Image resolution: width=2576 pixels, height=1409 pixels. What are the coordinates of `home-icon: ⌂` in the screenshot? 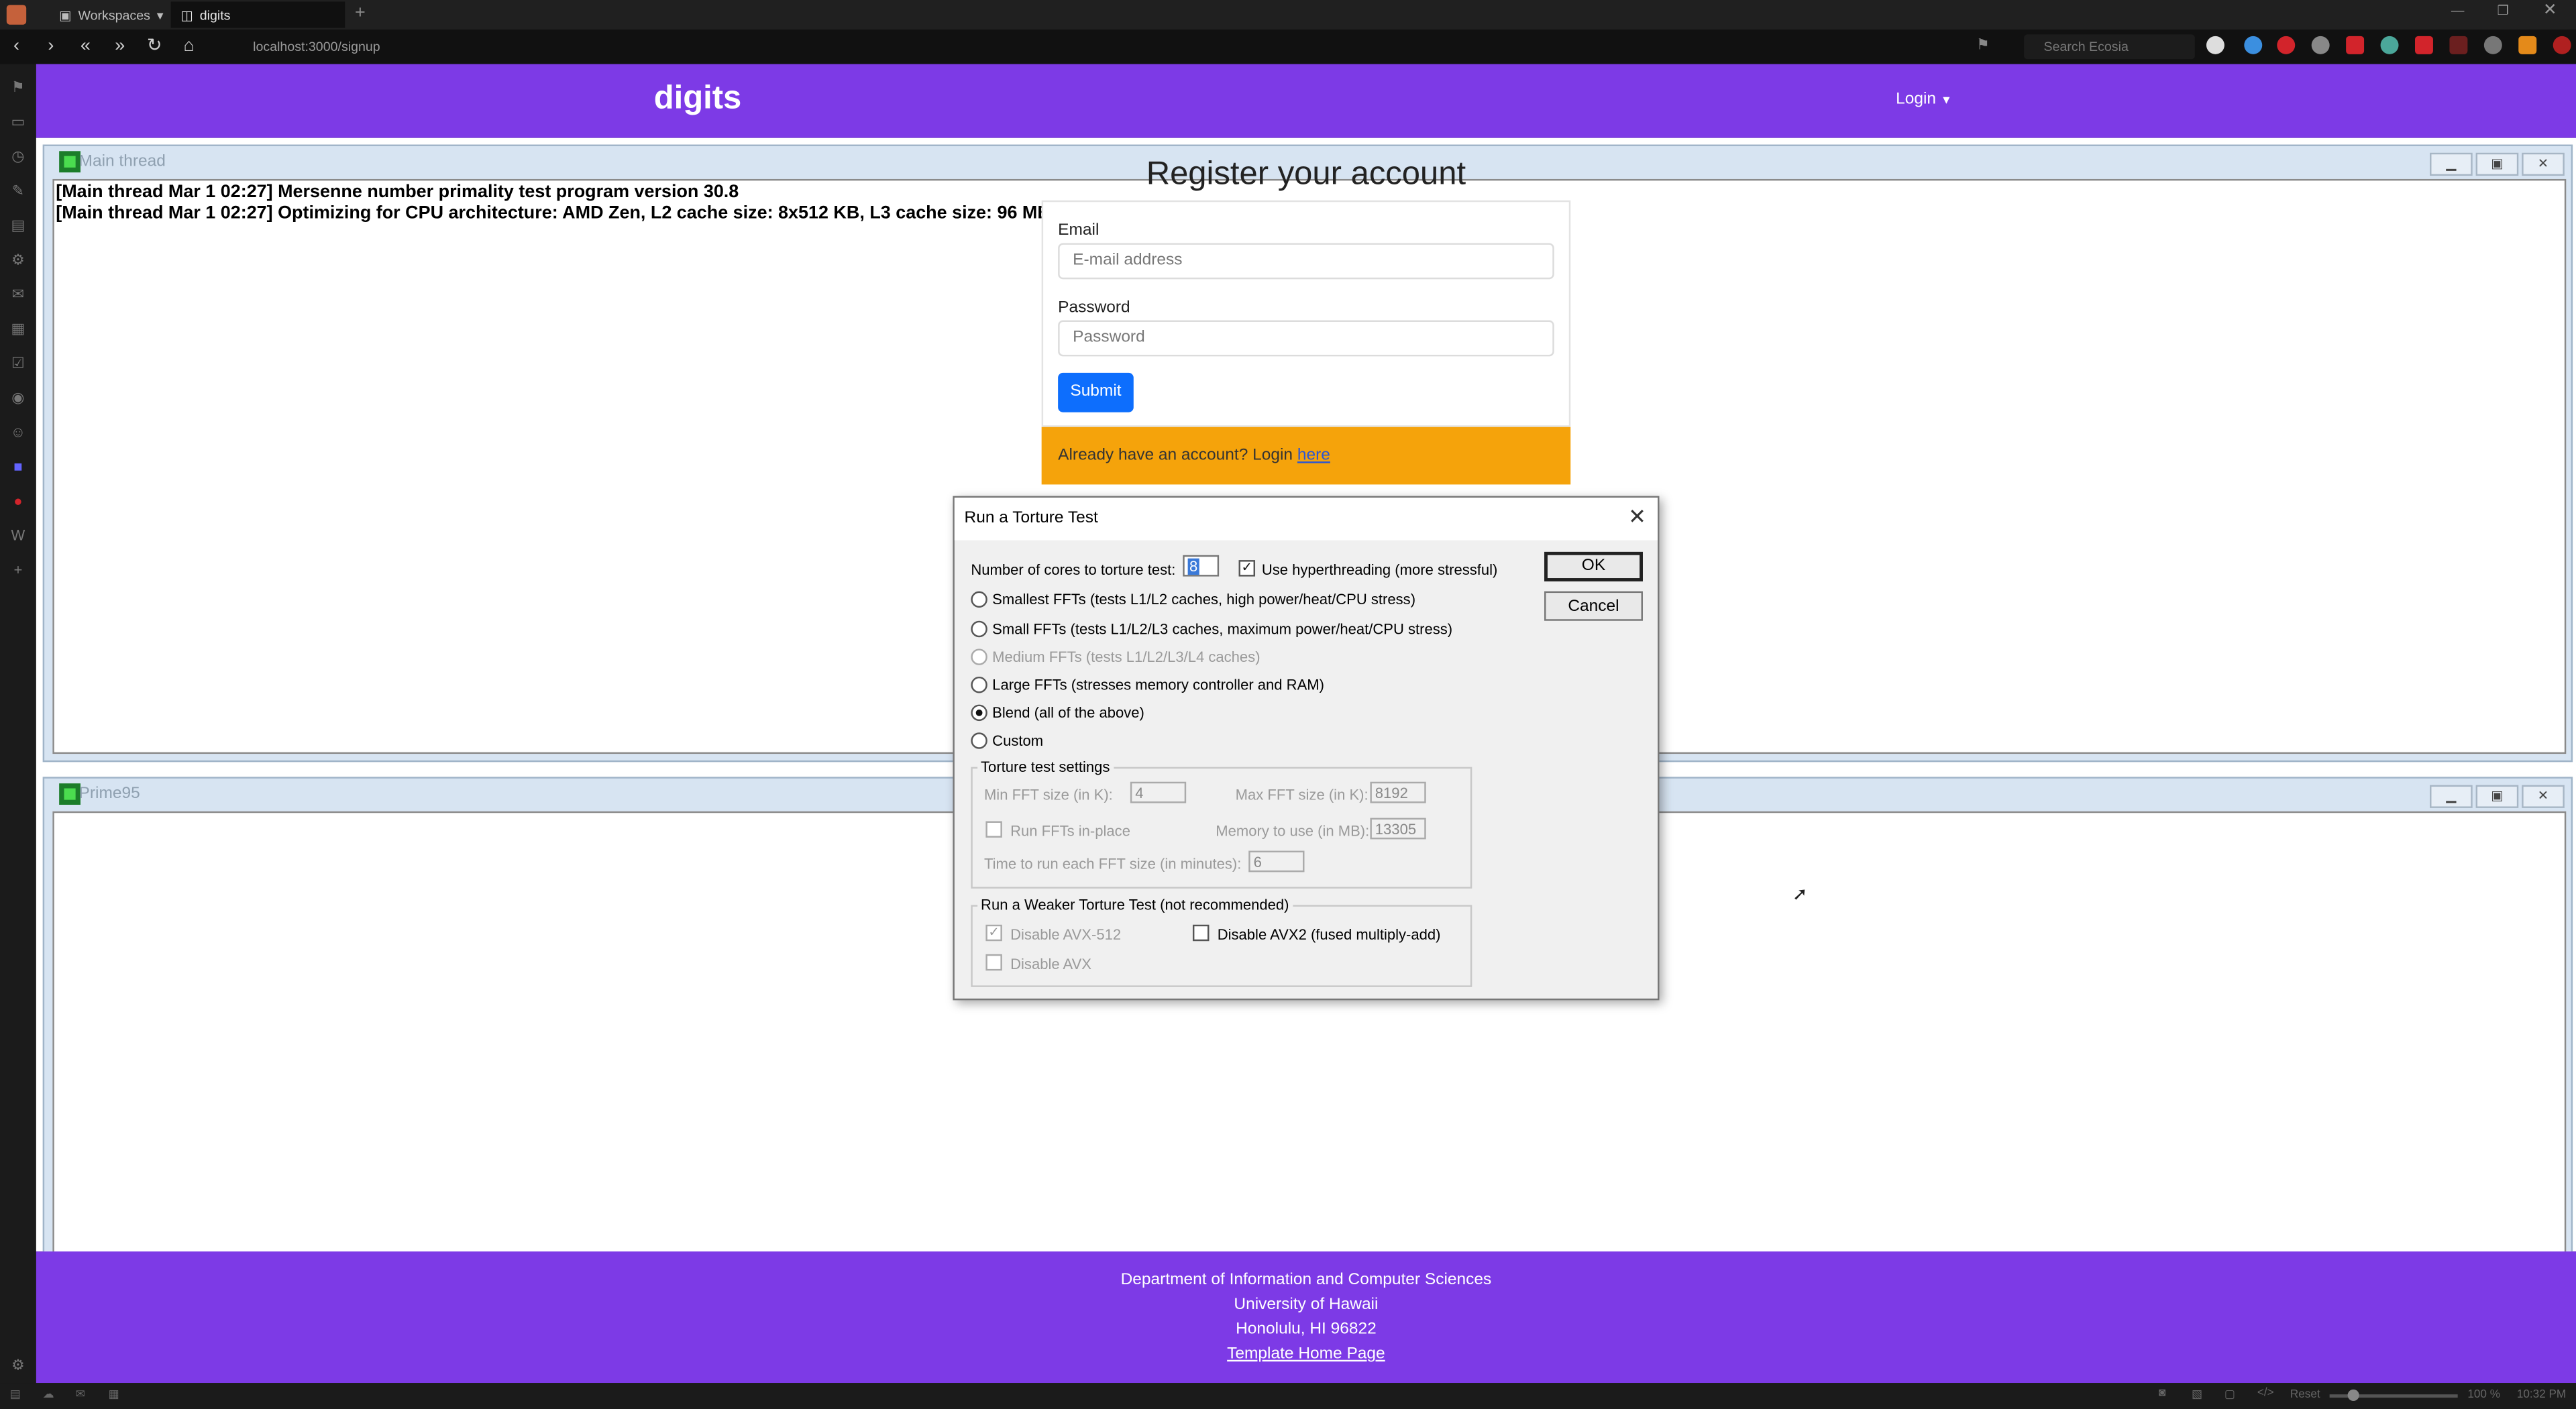 It's located at (188, 45).